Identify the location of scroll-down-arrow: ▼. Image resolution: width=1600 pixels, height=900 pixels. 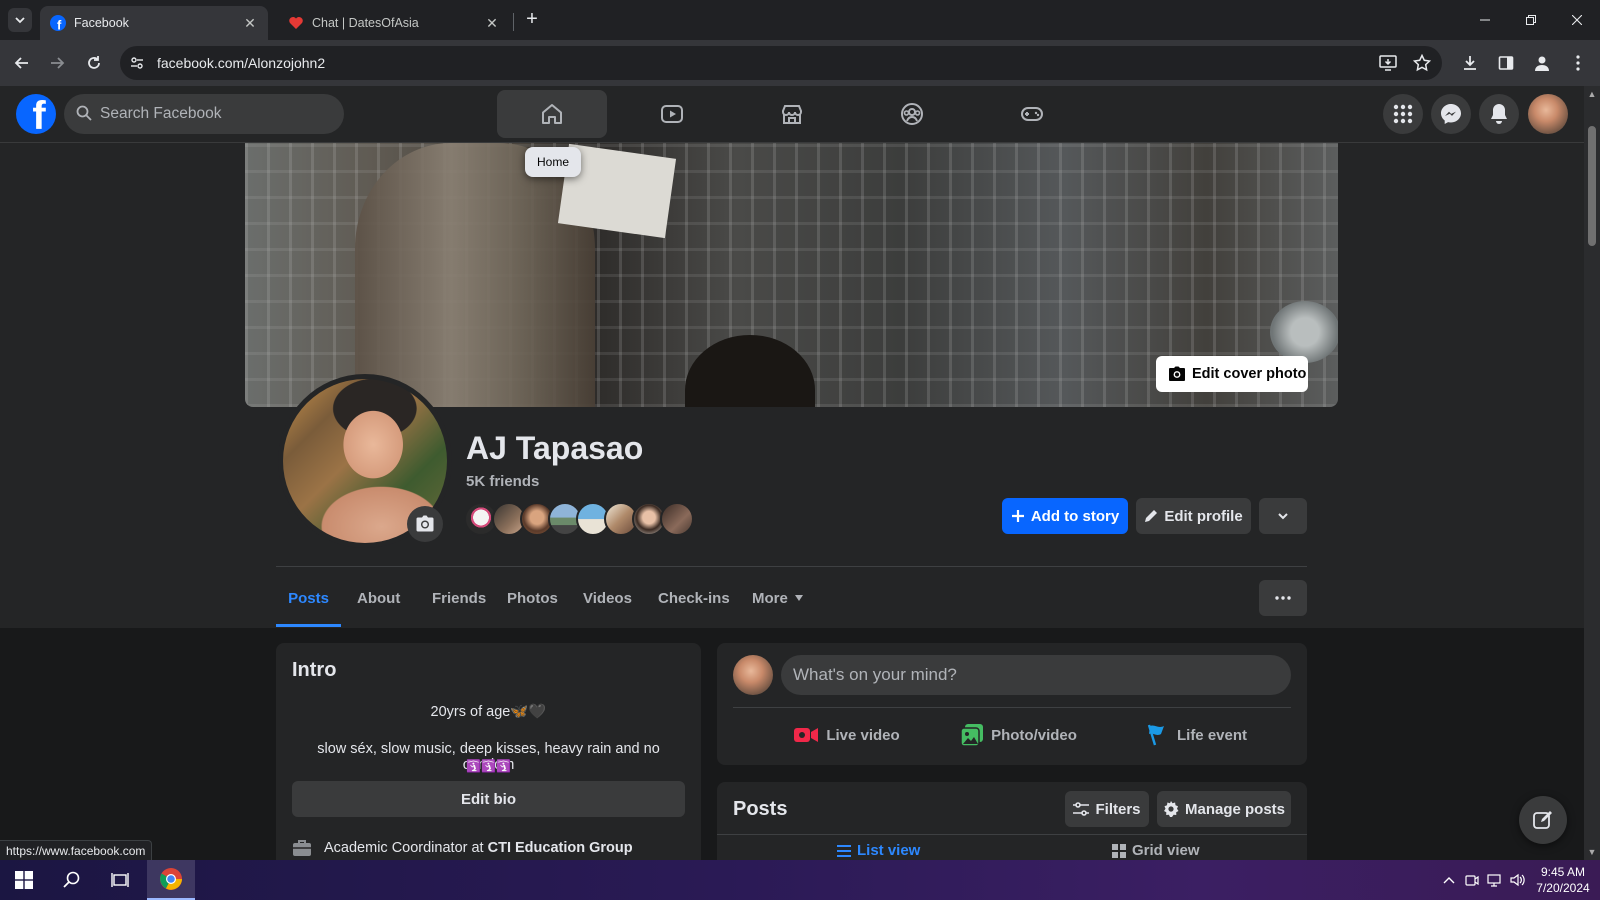
(1592, 852).